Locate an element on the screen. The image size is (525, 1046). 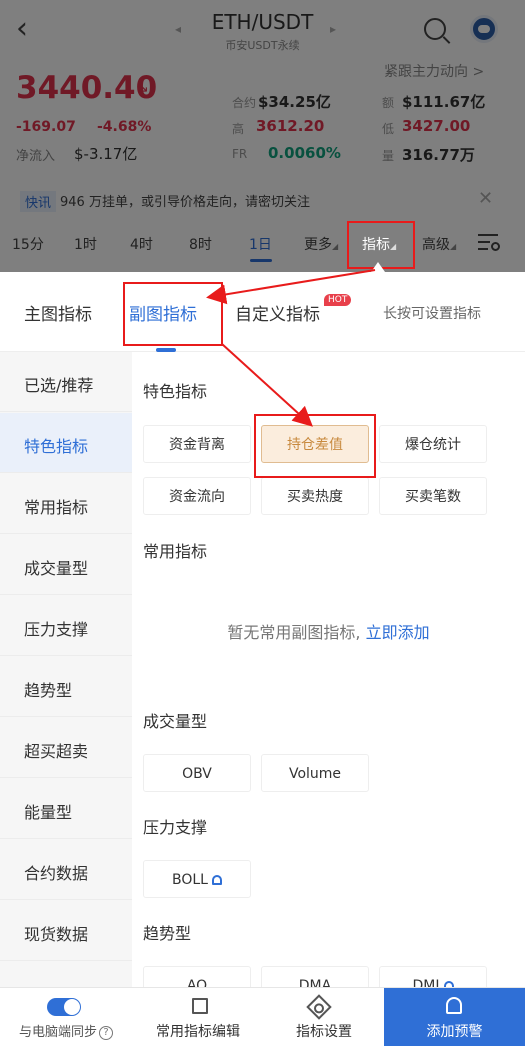
add-alert-button: 添加预警 is located at coordinates (454, 1017).